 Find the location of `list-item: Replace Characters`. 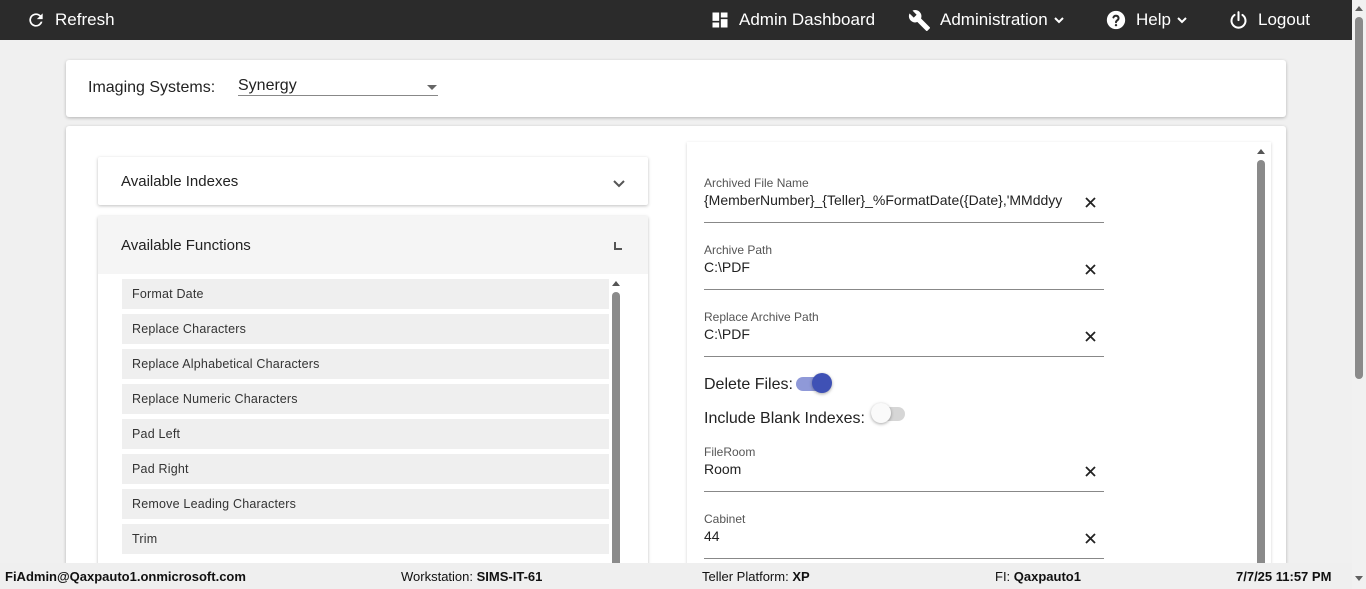

list-item: Replace Characters is located at coordinates (365, 329).